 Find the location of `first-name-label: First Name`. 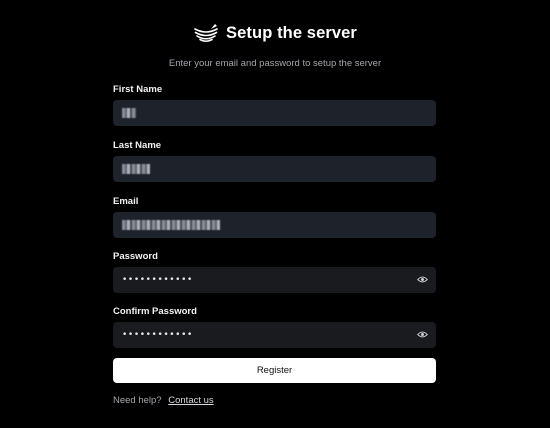

first-name-label: First Name is located at coordinates (138, 89).